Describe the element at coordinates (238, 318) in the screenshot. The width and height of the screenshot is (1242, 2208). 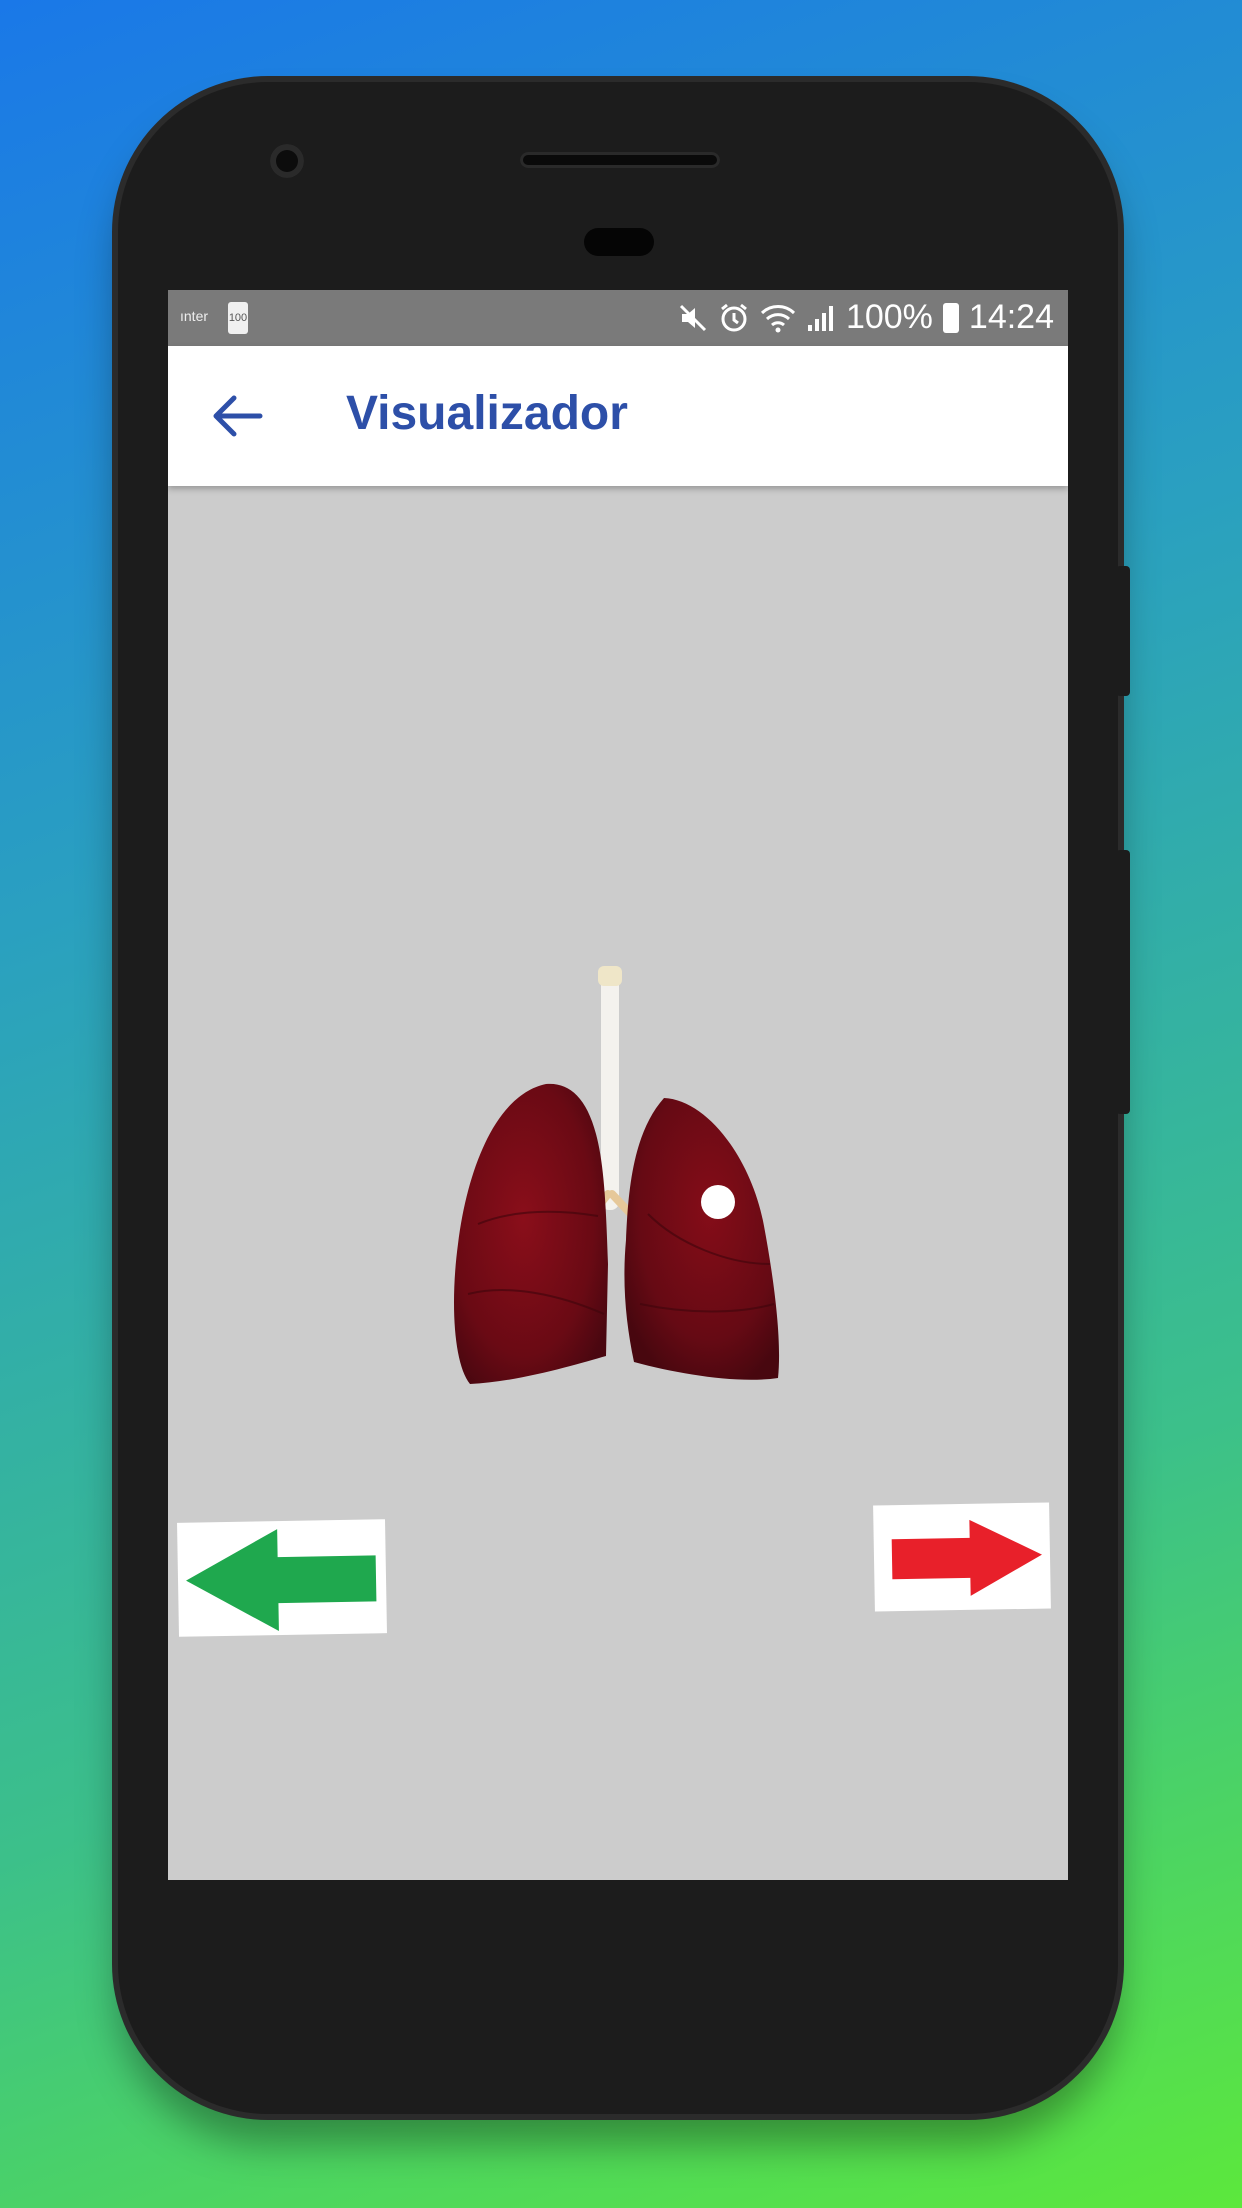
I see `small-battery-icon: 100` at that location.